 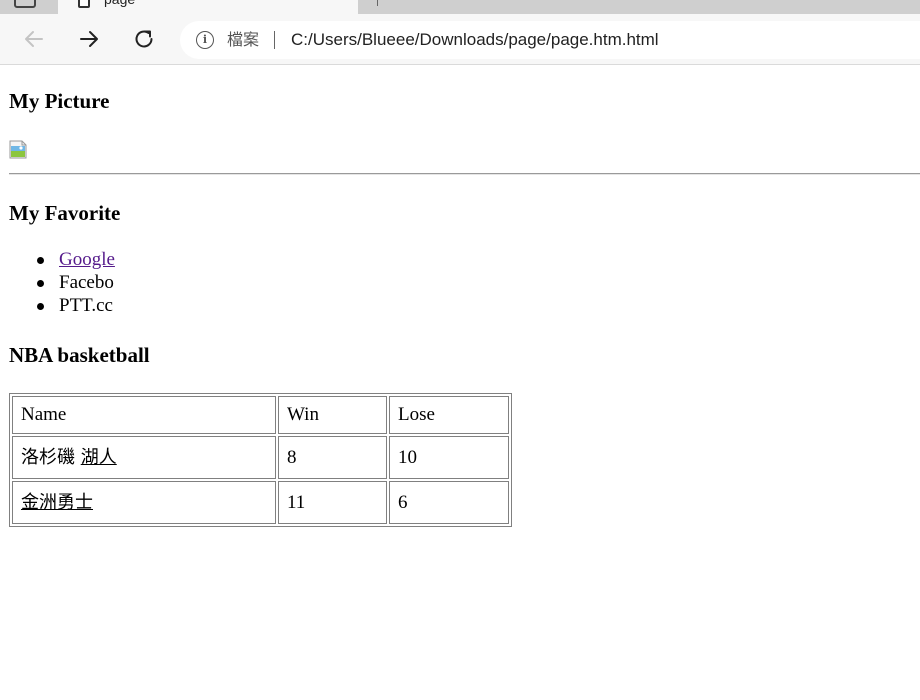 I want to click on win-cell: 11, so click(x=332, y=502).